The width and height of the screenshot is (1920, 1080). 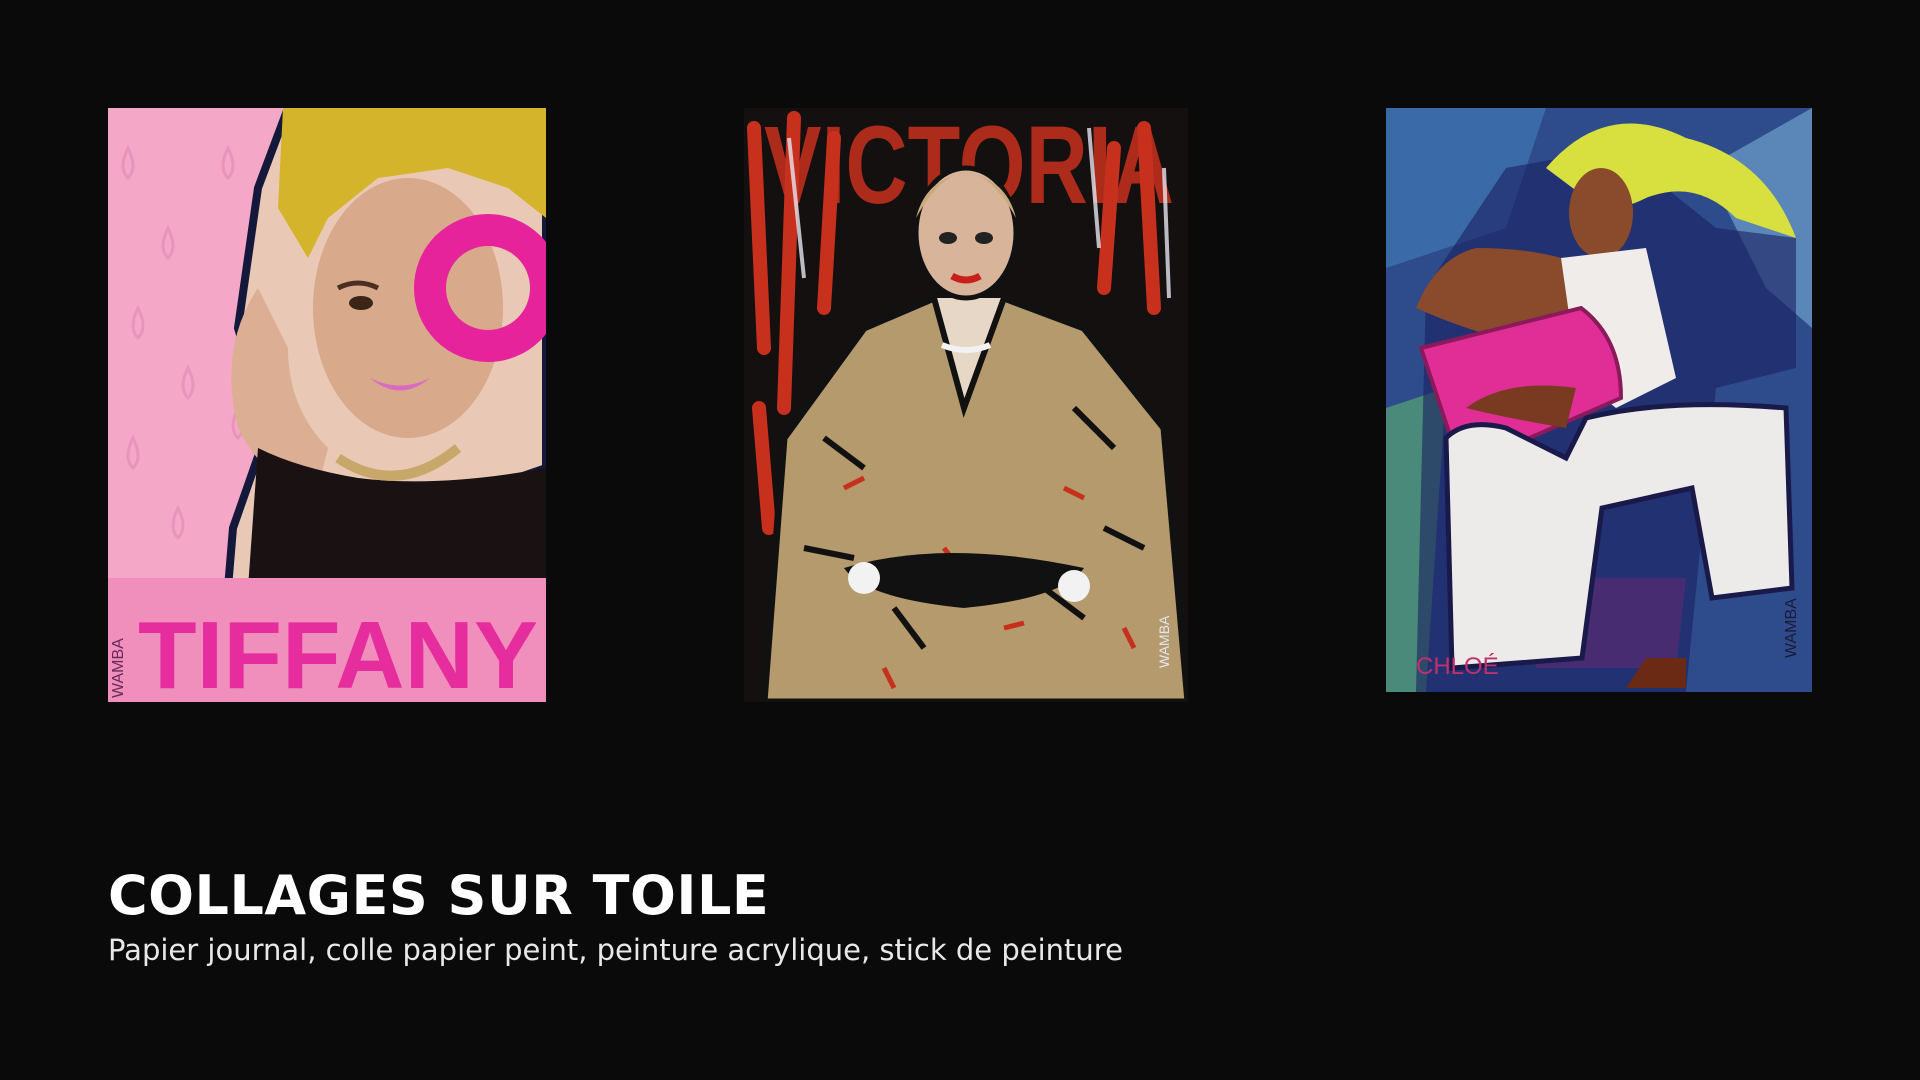 I want to click on artwork-tiffany-painting: TIFFANY WAMBA, so click(x=327, y=405).